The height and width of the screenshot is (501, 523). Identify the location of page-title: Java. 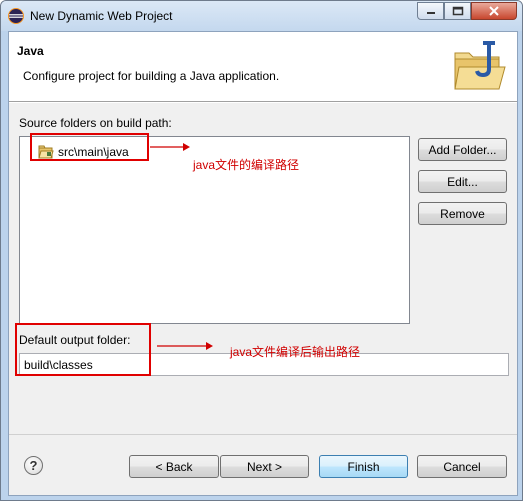
(30, 51).